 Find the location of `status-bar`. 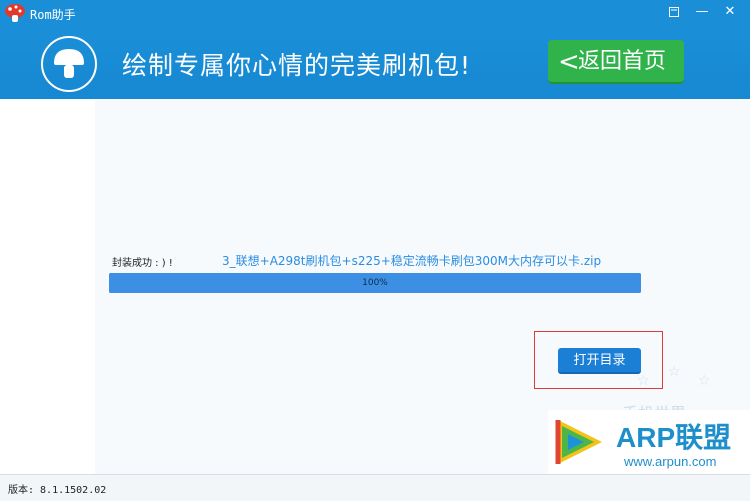

status-bar is located at coordinates (375, 487).